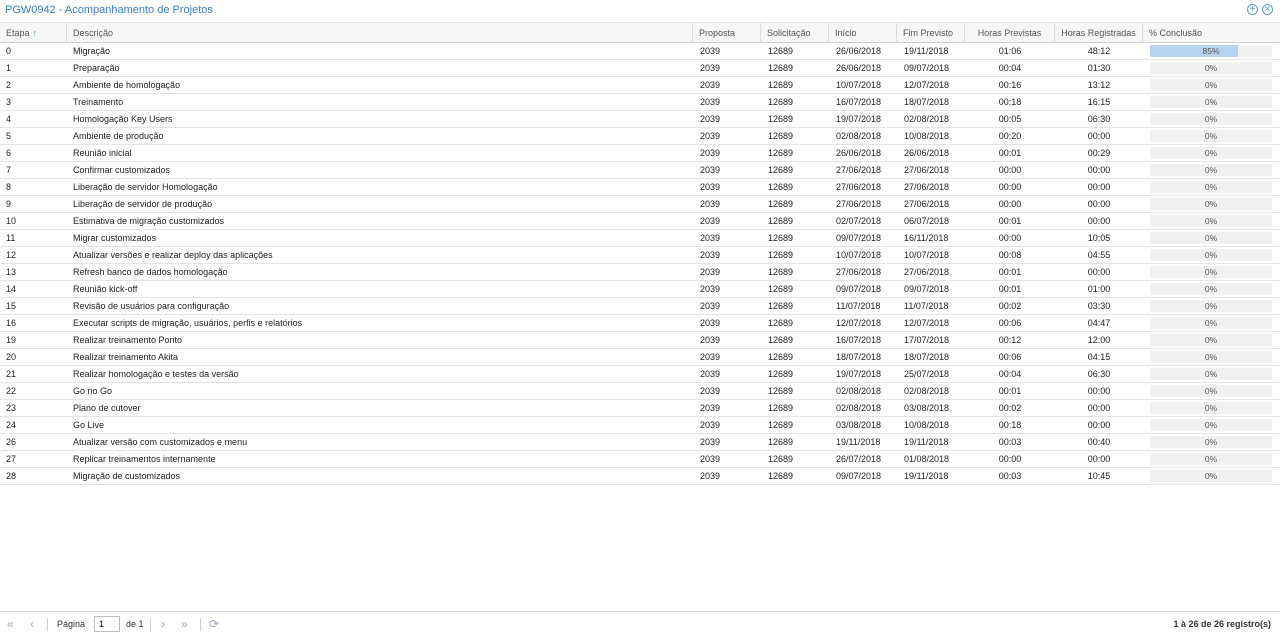  What do you see at coordinates (143, 204) in the screenshot?
I see `cell-descricao: Liberação de servidor de produção` at bounding box center [143, 204].